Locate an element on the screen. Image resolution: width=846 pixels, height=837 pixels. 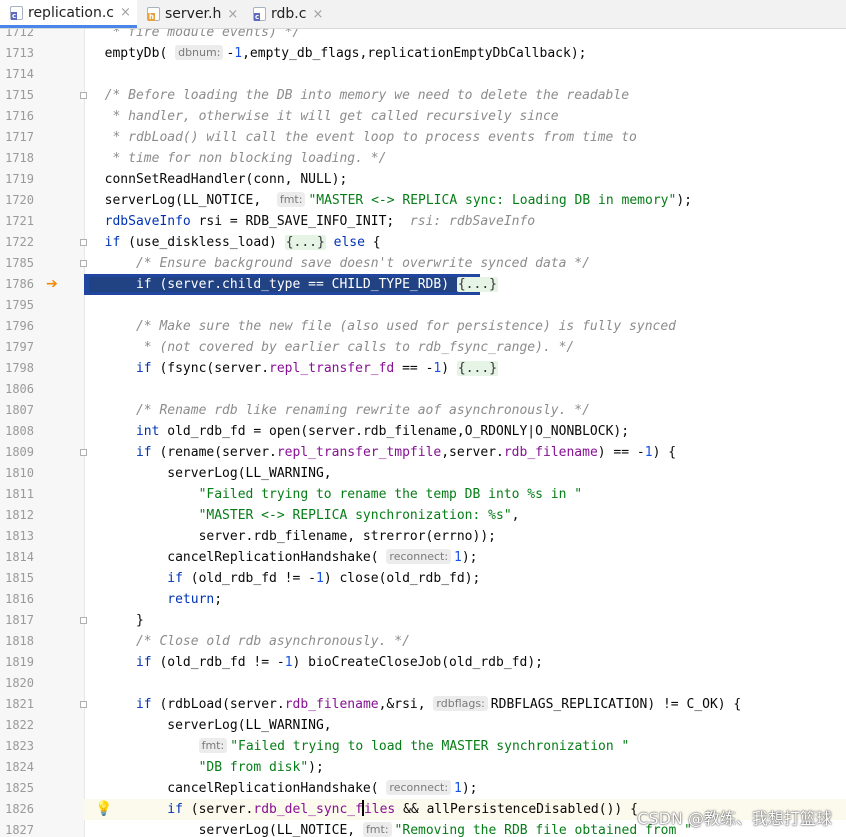
tab-replication-c: c replication.c × is located at coordinates (68, 14).